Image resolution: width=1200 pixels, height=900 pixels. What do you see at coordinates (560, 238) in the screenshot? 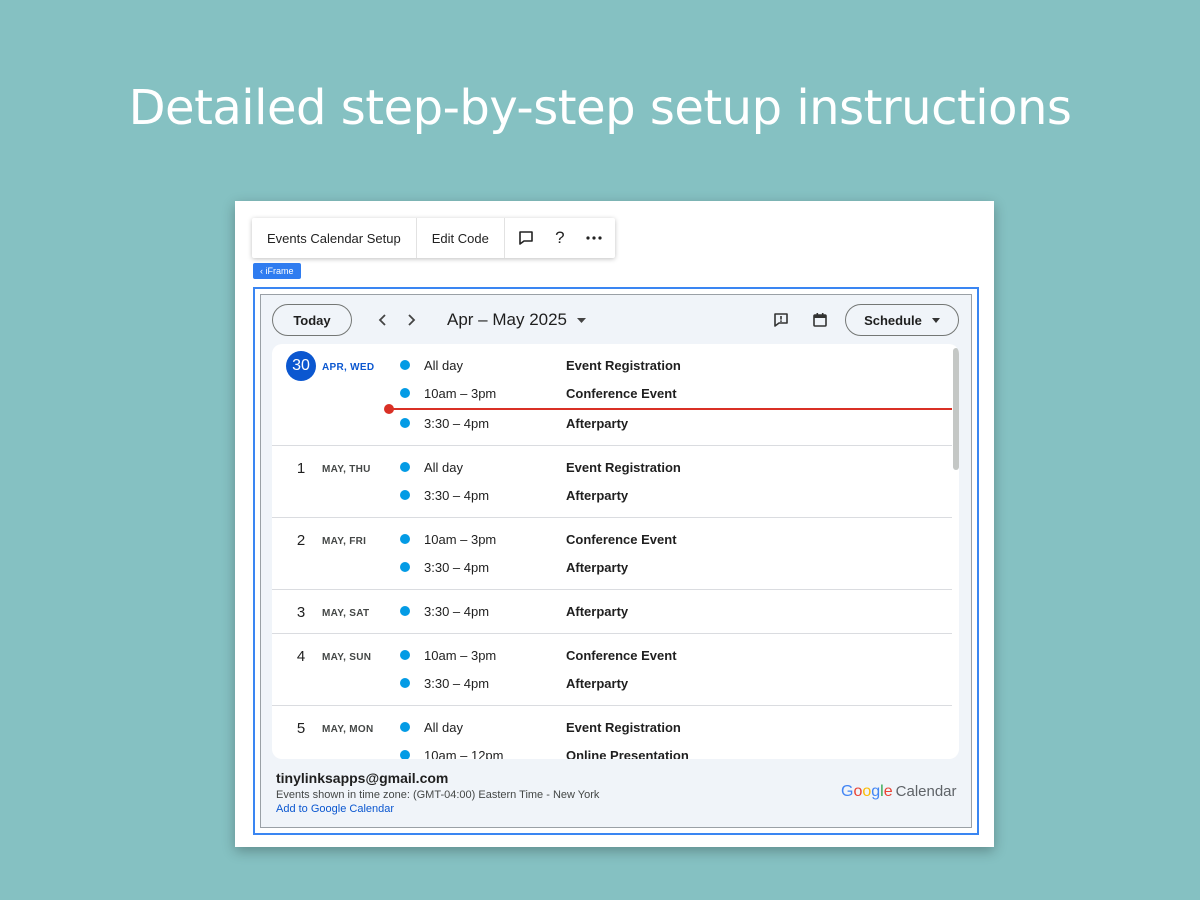
I see `help-icon: ?` at bounding box center [560, 238].